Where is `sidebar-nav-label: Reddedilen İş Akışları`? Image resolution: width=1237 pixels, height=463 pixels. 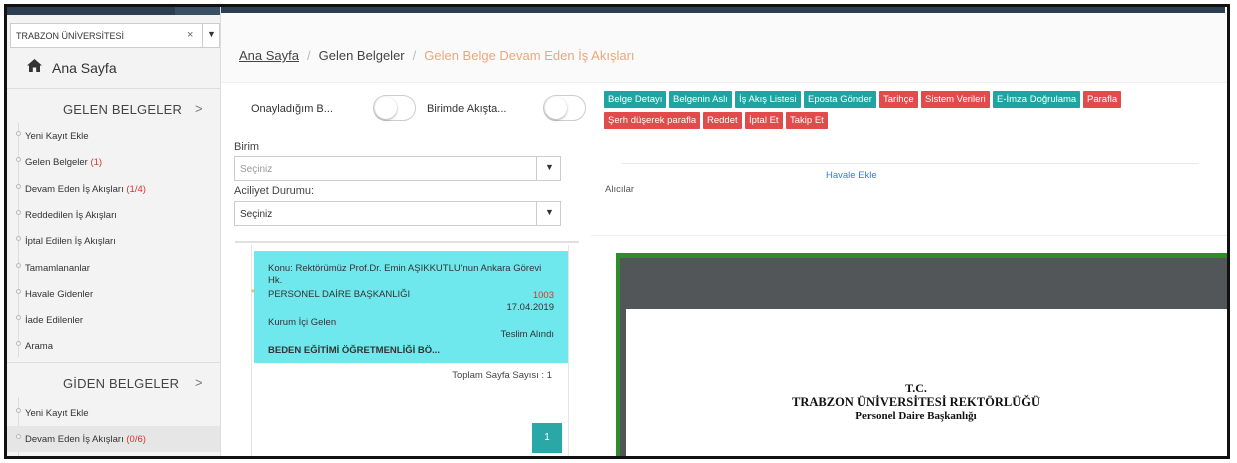 sidebar-nav-label: Reddedilen İş Akışları is located at coordinates (71, 215).